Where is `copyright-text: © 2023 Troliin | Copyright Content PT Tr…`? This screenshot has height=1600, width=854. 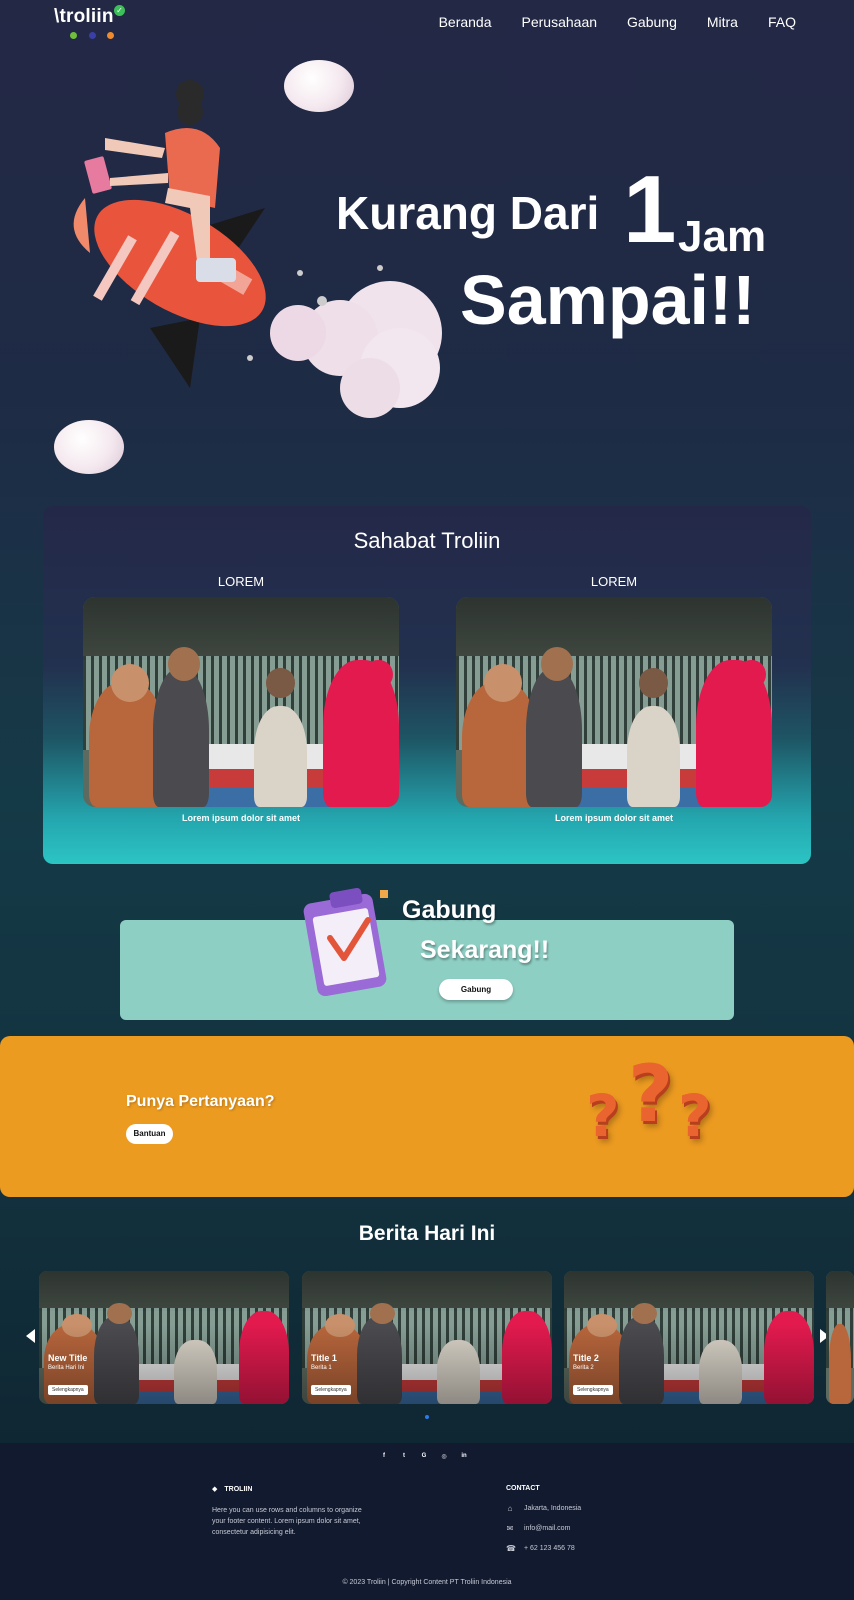
copyright-text: © 2023 Troliin | Copyright Content PT Tr… is located at coordinates (427, 1582).